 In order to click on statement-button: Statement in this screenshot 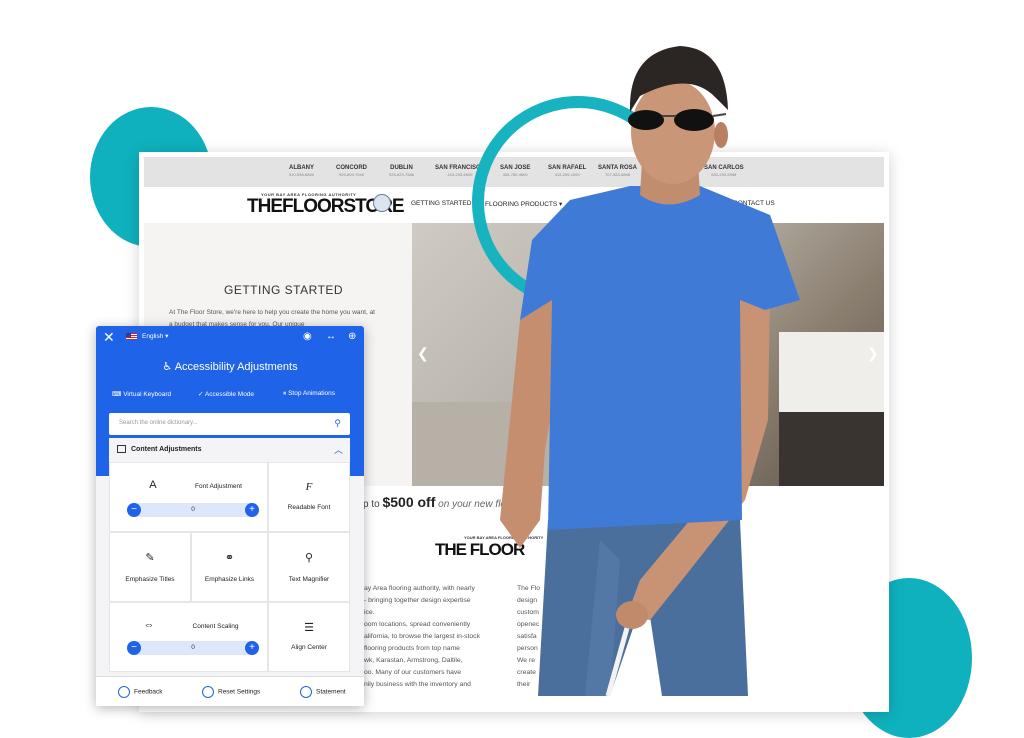, I will do `click(323, 692)`.